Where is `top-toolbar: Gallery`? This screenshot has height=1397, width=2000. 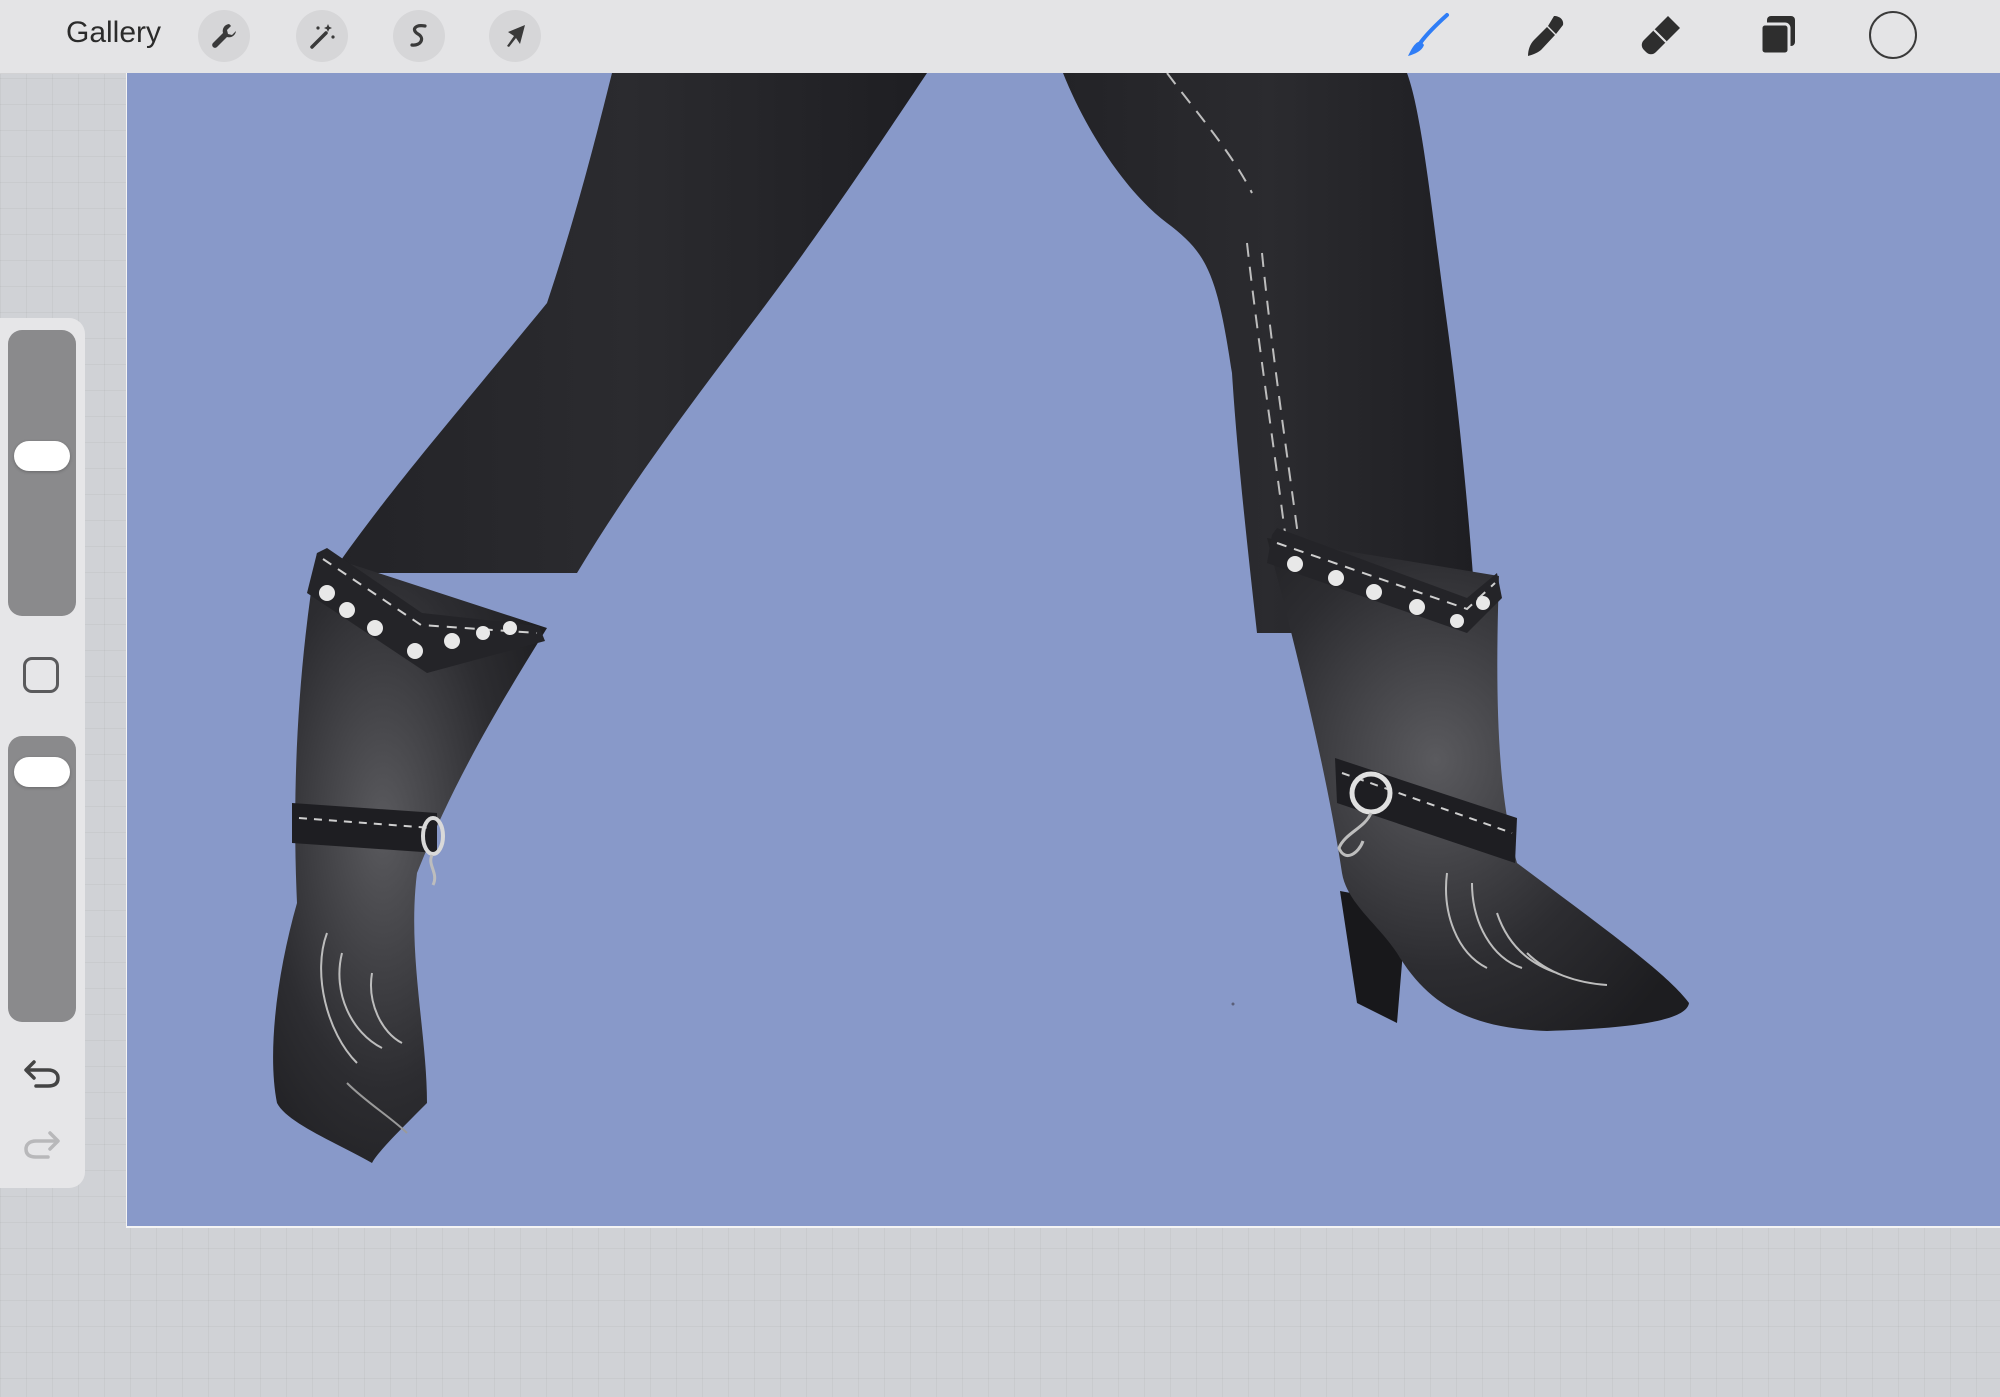
top-toolbar: Gallery is located at coordinates (1000, 37).